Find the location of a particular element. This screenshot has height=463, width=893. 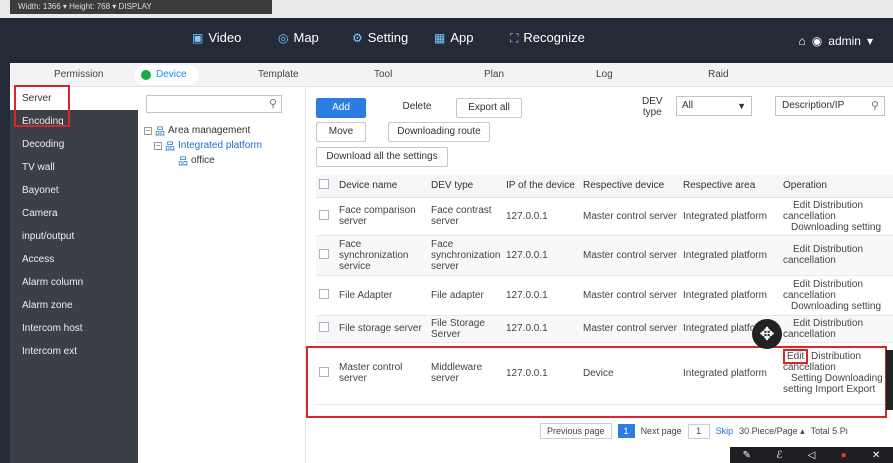

close-icon: ✕ is located at coordinates (876, 455).